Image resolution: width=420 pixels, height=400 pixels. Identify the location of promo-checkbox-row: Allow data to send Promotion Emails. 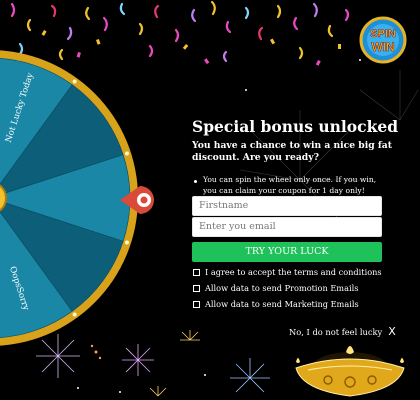
(275, 288).